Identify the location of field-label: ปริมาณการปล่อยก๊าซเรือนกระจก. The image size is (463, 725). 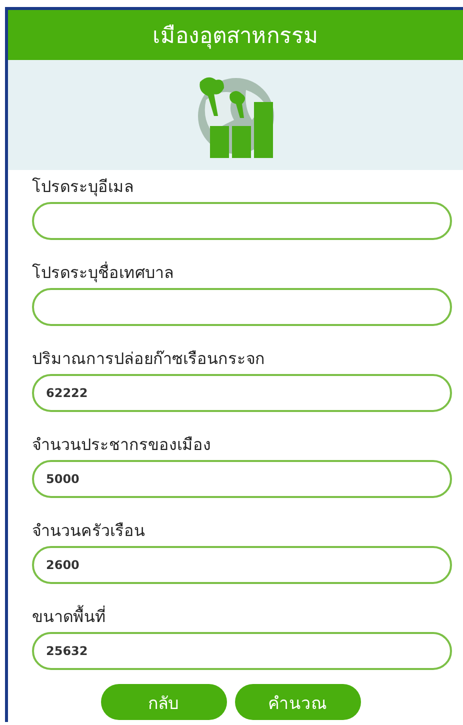
(149, 359).